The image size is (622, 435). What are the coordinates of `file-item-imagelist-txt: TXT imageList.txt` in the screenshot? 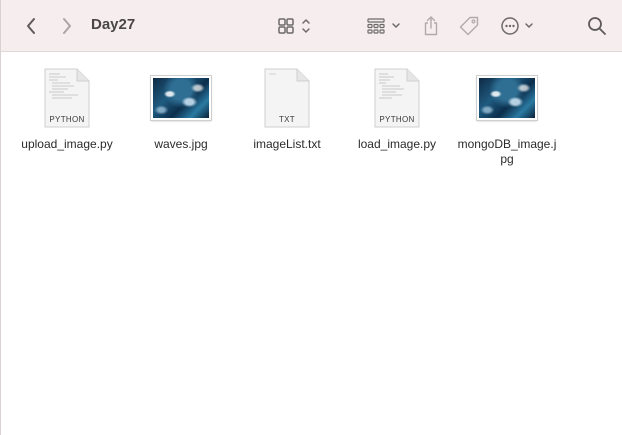 It's located at (287, 109).